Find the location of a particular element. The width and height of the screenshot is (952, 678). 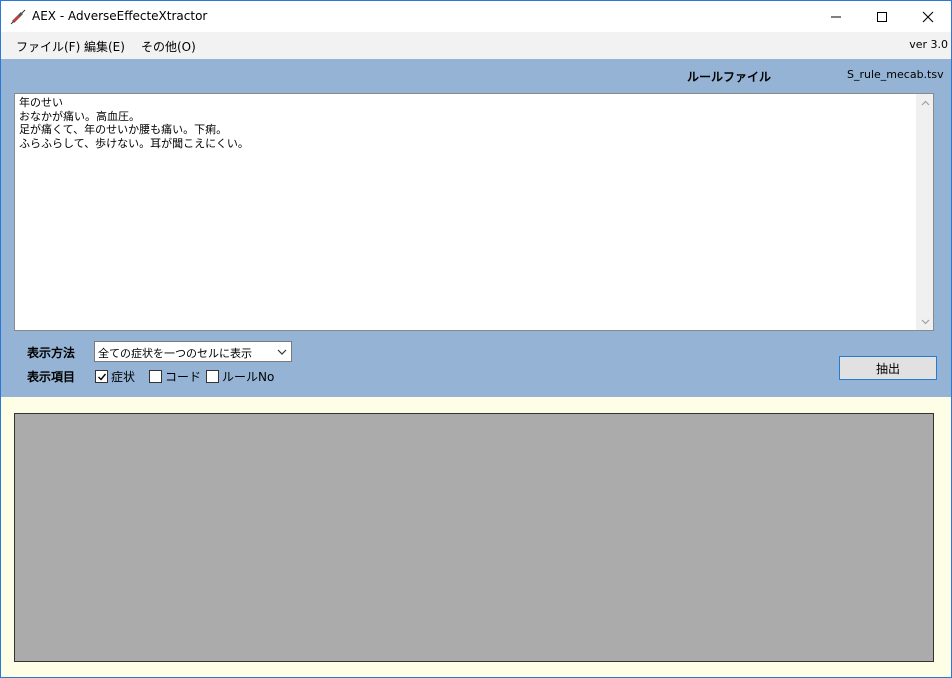

maximize-icon is located at coordinates (882, 16).